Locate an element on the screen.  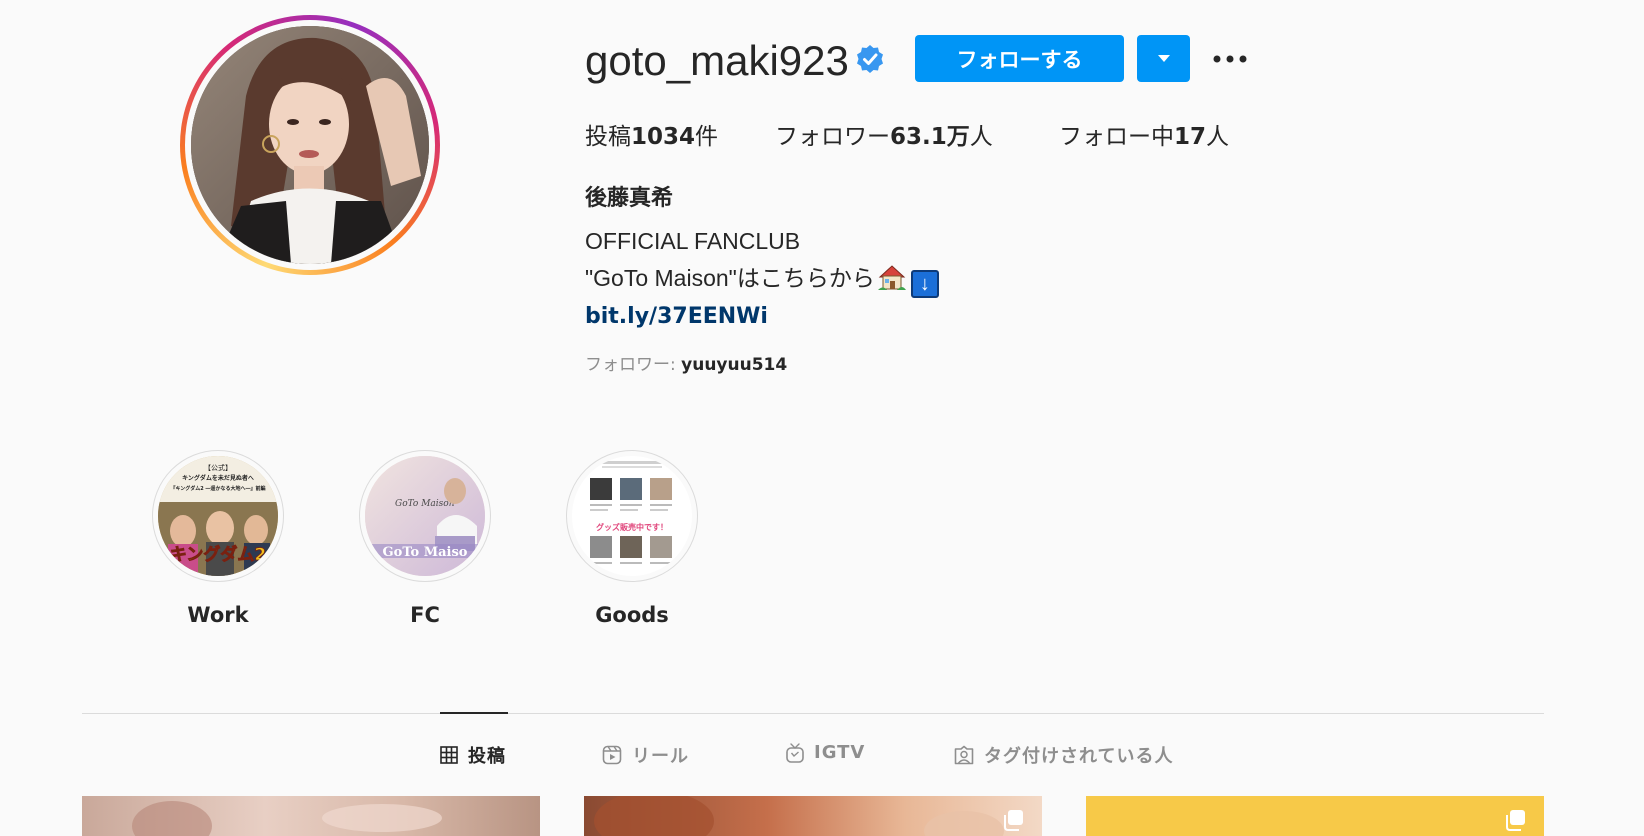
work-thumb-title-3: 『キングダム2 ―遥かなる大地へ―』前編 is located at coordinates (217, 488).